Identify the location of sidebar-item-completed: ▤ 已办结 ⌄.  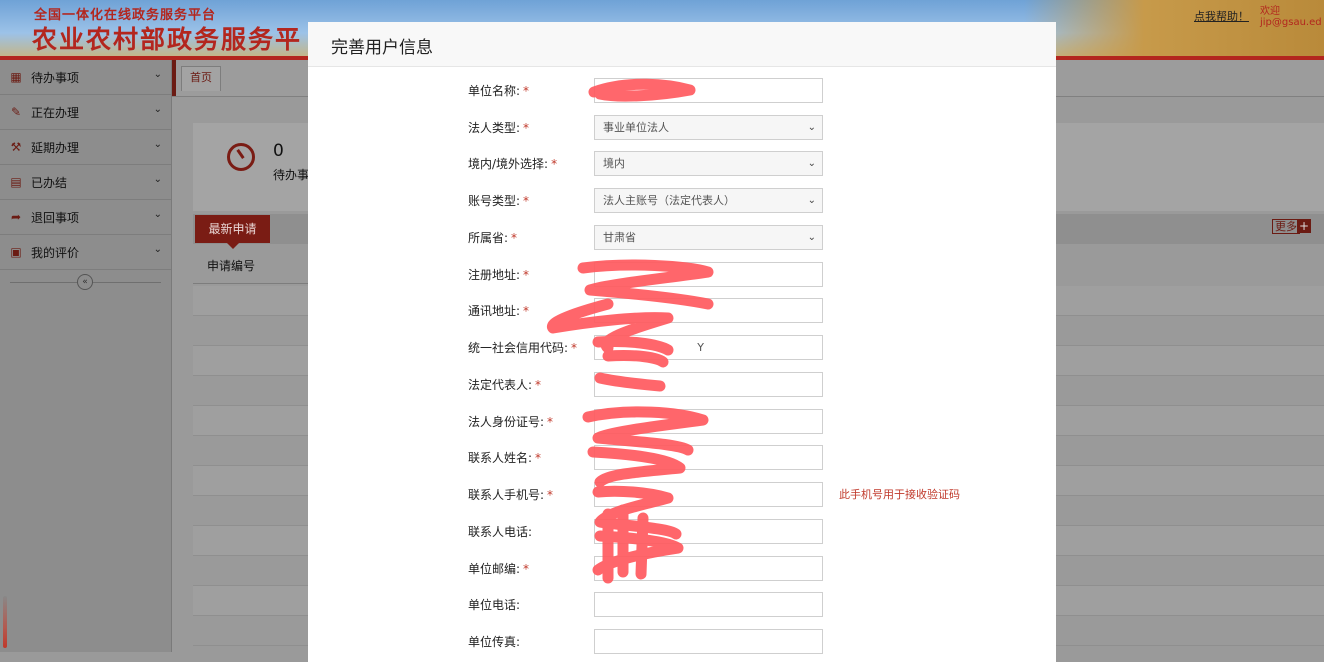
(85, 182).